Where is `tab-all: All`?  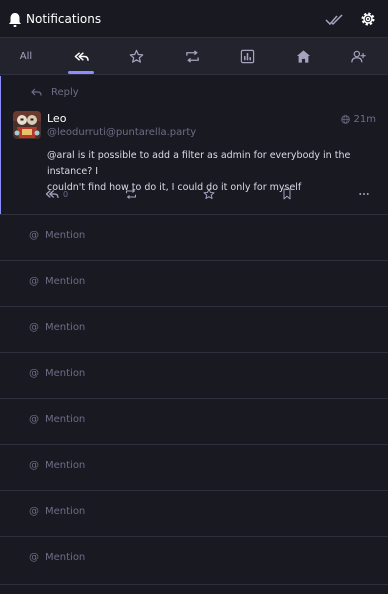
tab-all: All is located at coordinates (26, 56).